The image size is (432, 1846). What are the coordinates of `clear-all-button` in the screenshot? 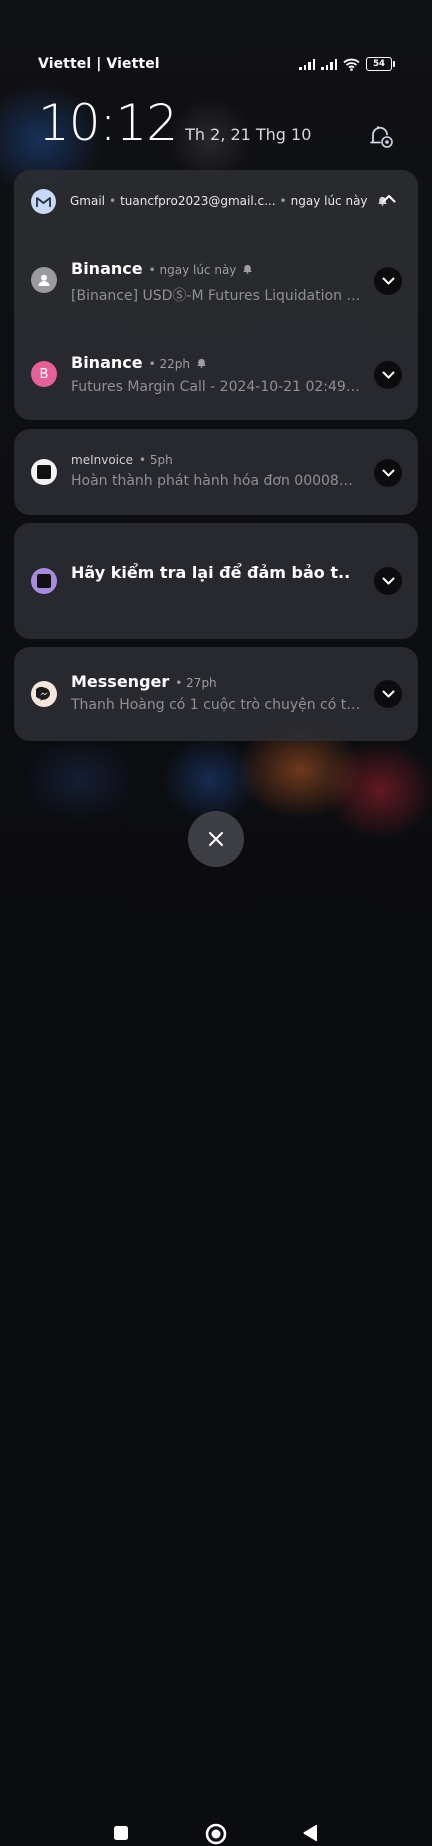 It's located at (216, 839).